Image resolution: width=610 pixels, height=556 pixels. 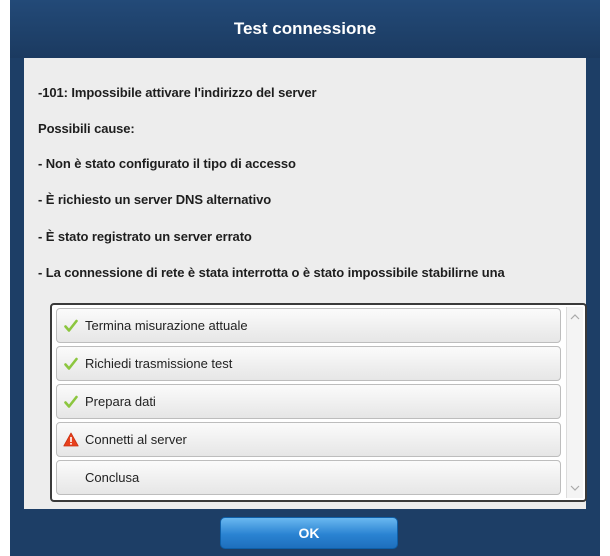 I want to click on step-item: Conclusa, so click(x=308, y=477).